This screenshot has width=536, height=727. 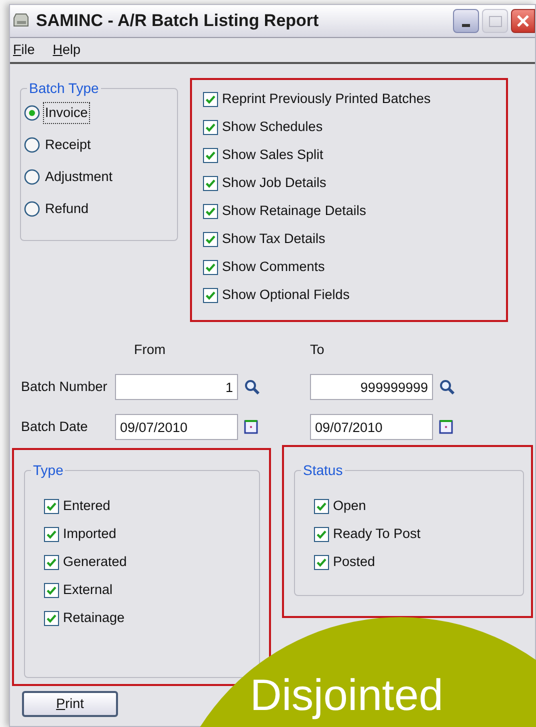 What do you see at coordinates (354, 562) in the screenshot?
I see `checkbox-label: Posted` at bounding box center [354, 562].